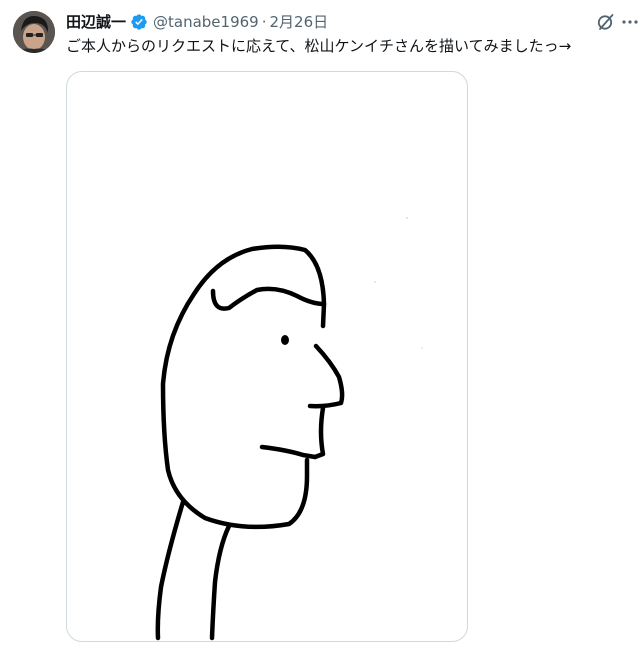 The image size is (640, 653). I want to click on avatar-photo, so click(34, 32).